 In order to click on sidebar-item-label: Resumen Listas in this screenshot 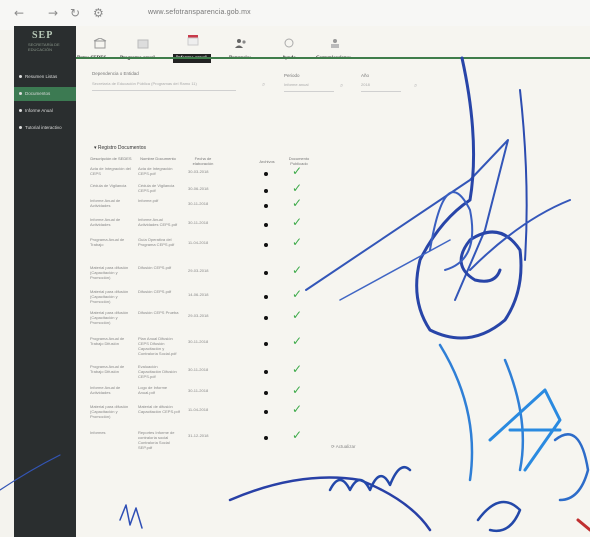, I will do `click(41, 76)`.